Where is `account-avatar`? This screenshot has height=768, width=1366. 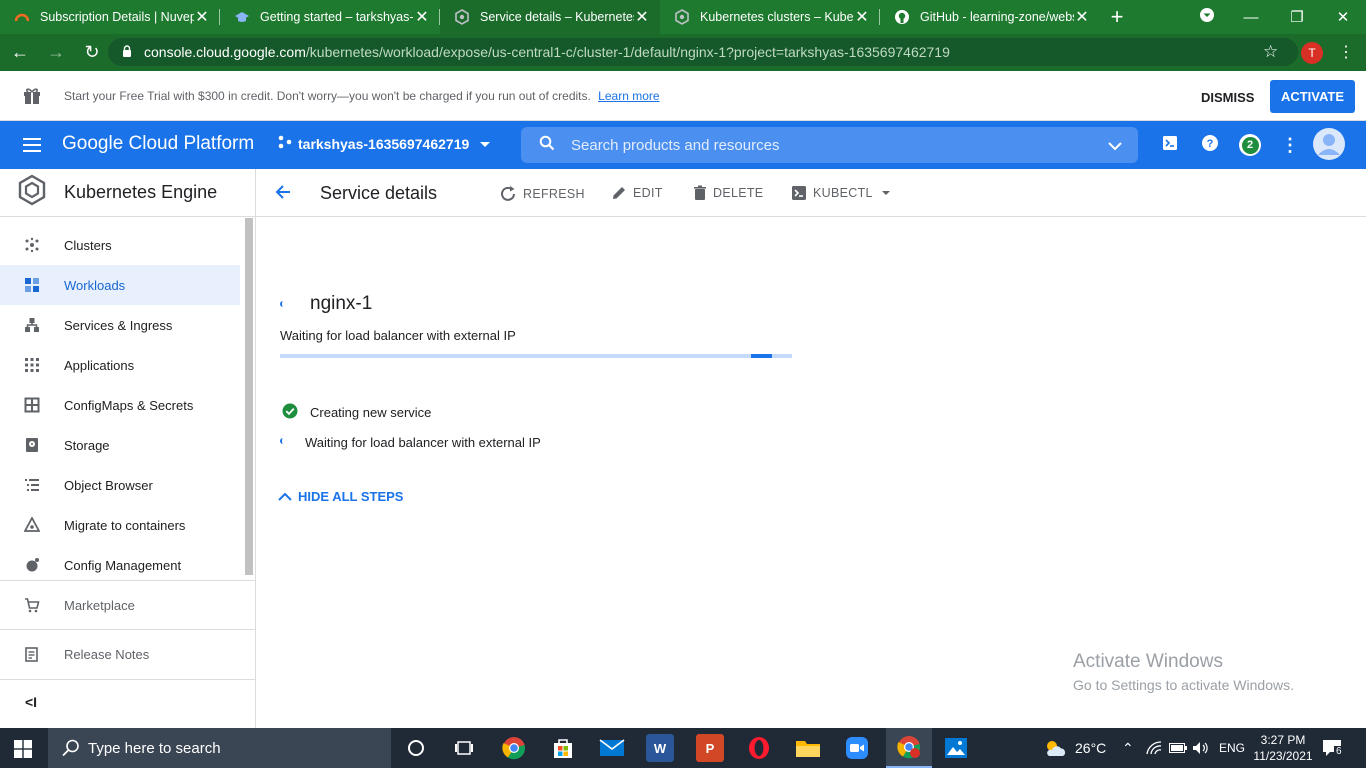 account-avatar is located at coordinates (1329, 145).